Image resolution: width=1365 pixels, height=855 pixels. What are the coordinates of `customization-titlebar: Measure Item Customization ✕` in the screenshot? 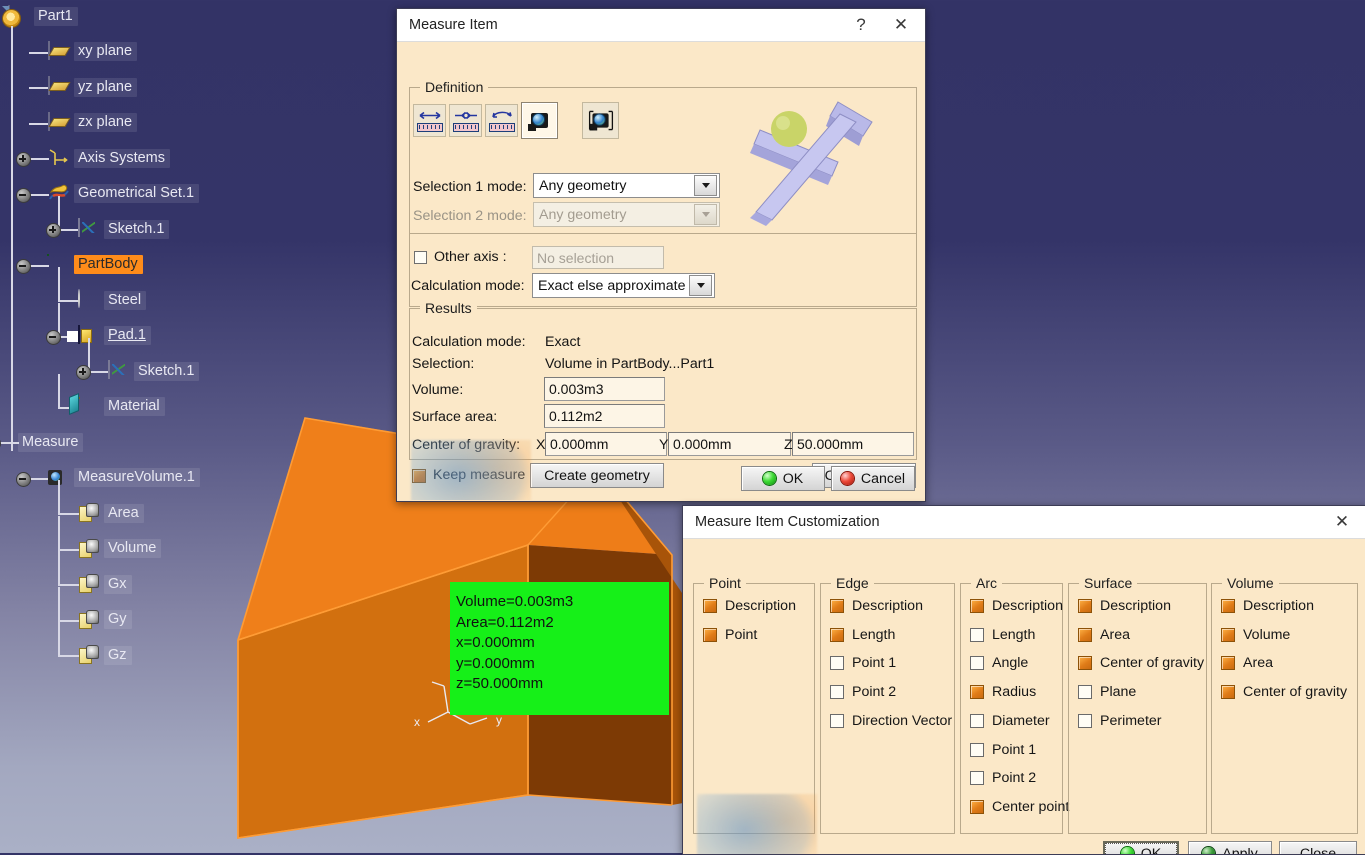 It's located at (1024, 522).